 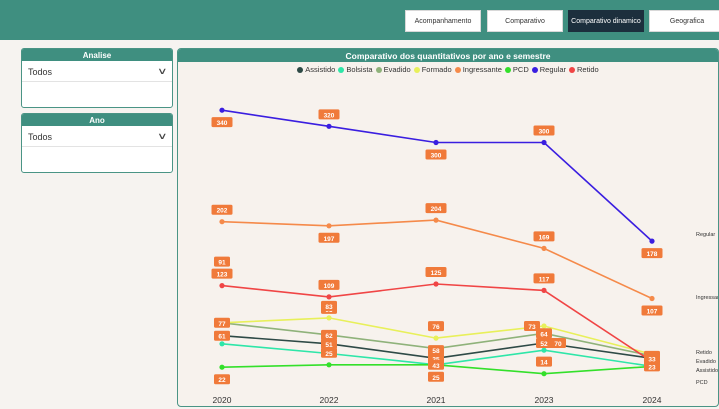 What do you see at coordinates (436, 400) in the screenshot?
I see `x-tick-label: 2021` at bounding box center [436, 400].